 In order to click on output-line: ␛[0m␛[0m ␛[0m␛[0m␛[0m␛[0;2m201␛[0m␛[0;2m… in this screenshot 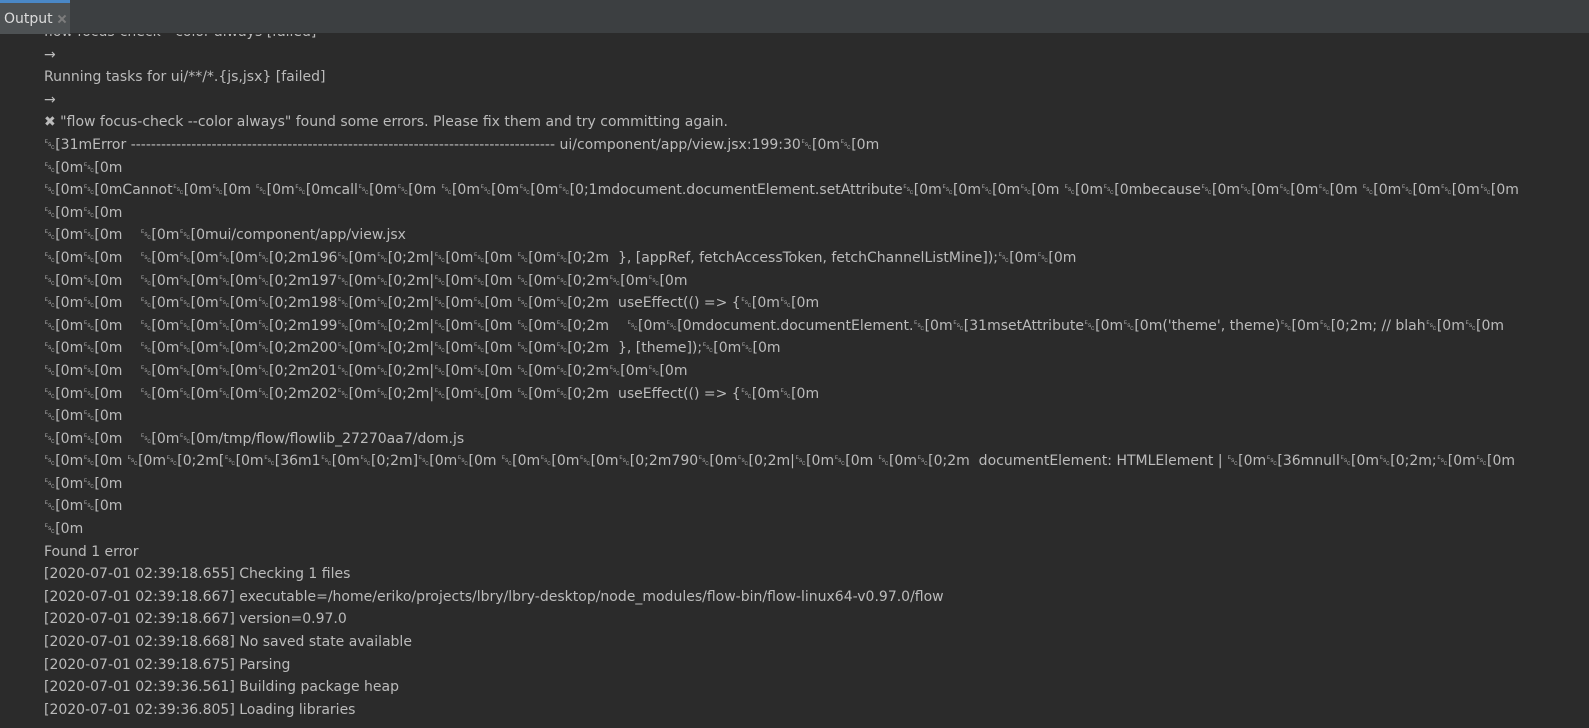, I will do `click(366, 370)`.